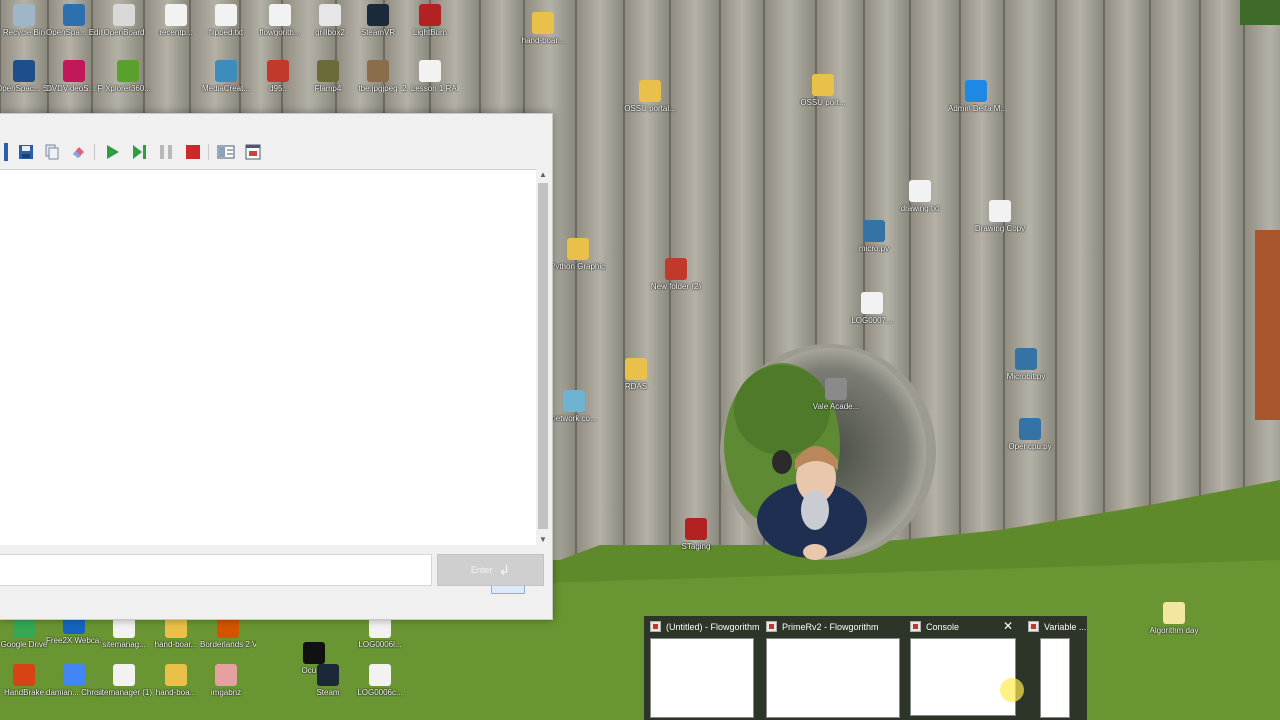  I want to click on desktop-icon-right-13: Opencpu.py, so click(1030, 434).